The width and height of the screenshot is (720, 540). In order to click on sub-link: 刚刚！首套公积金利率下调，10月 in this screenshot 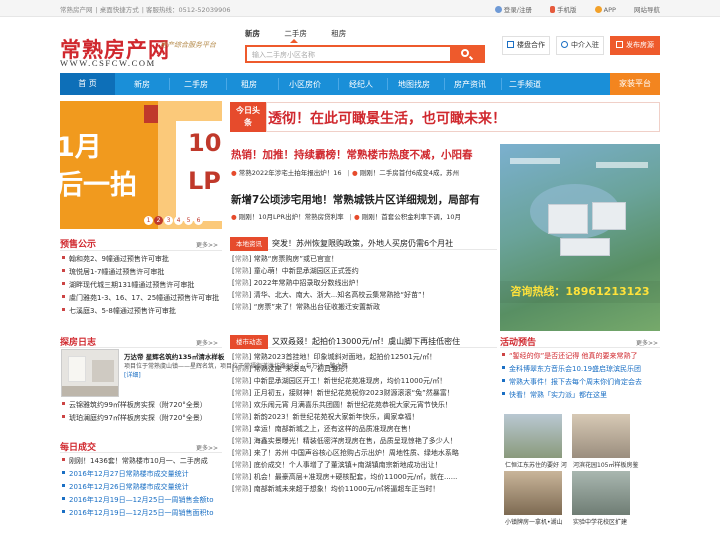, I will do `click(411, 217)`.